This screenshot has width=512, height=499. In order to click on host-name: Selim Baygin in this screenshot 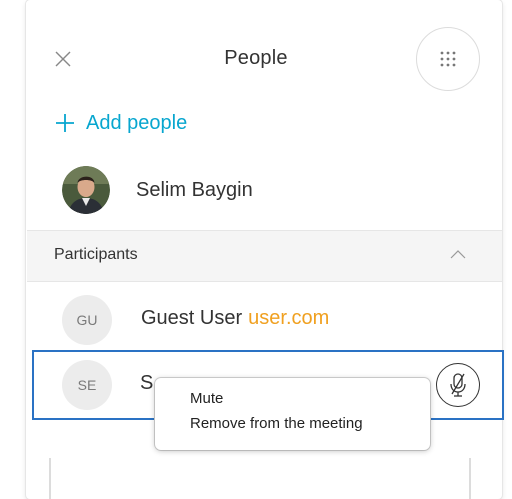, I will do `click(194, 189)`.